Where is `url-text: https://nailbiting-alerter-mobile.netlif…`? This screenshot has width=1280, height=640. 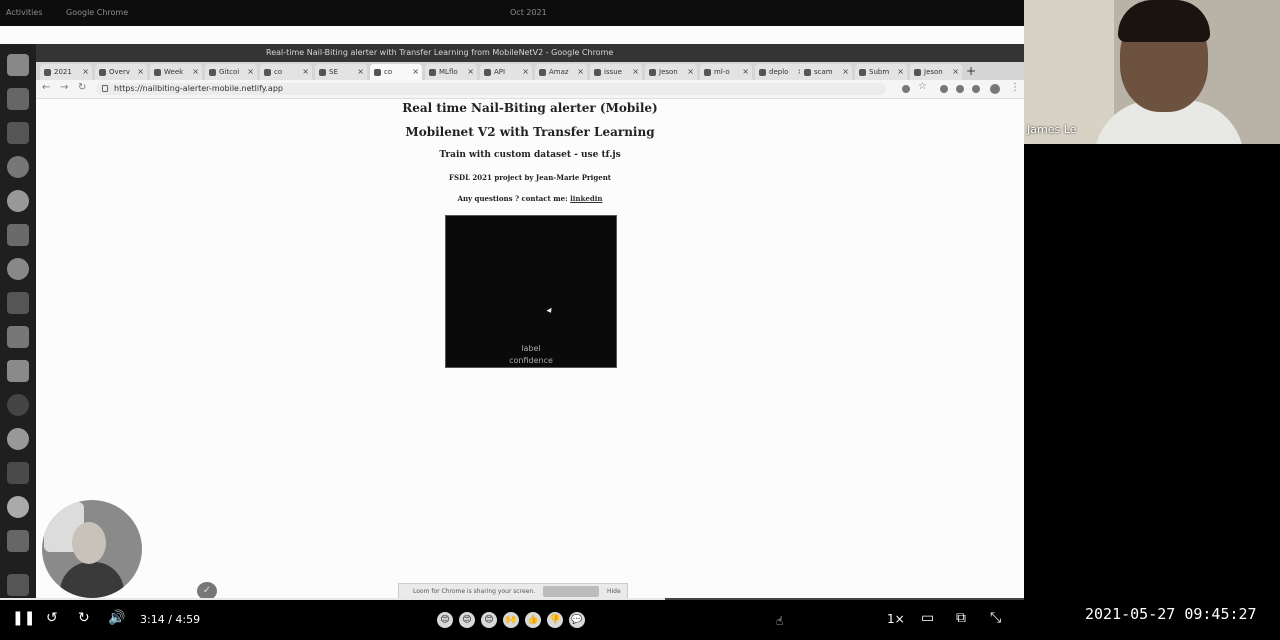
url-text: https://nailbiting-alerter-mobile.netlif… is located at coordinates (198, 88).